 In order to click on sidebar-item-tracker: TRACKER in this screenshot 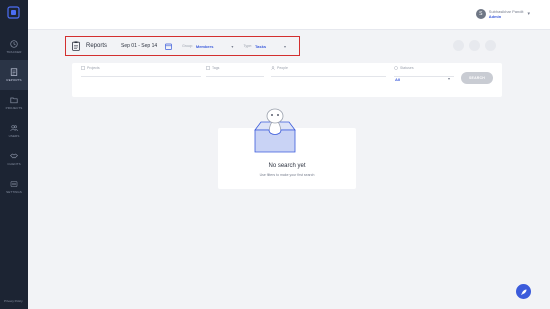, I will do `click(14, 47)`.